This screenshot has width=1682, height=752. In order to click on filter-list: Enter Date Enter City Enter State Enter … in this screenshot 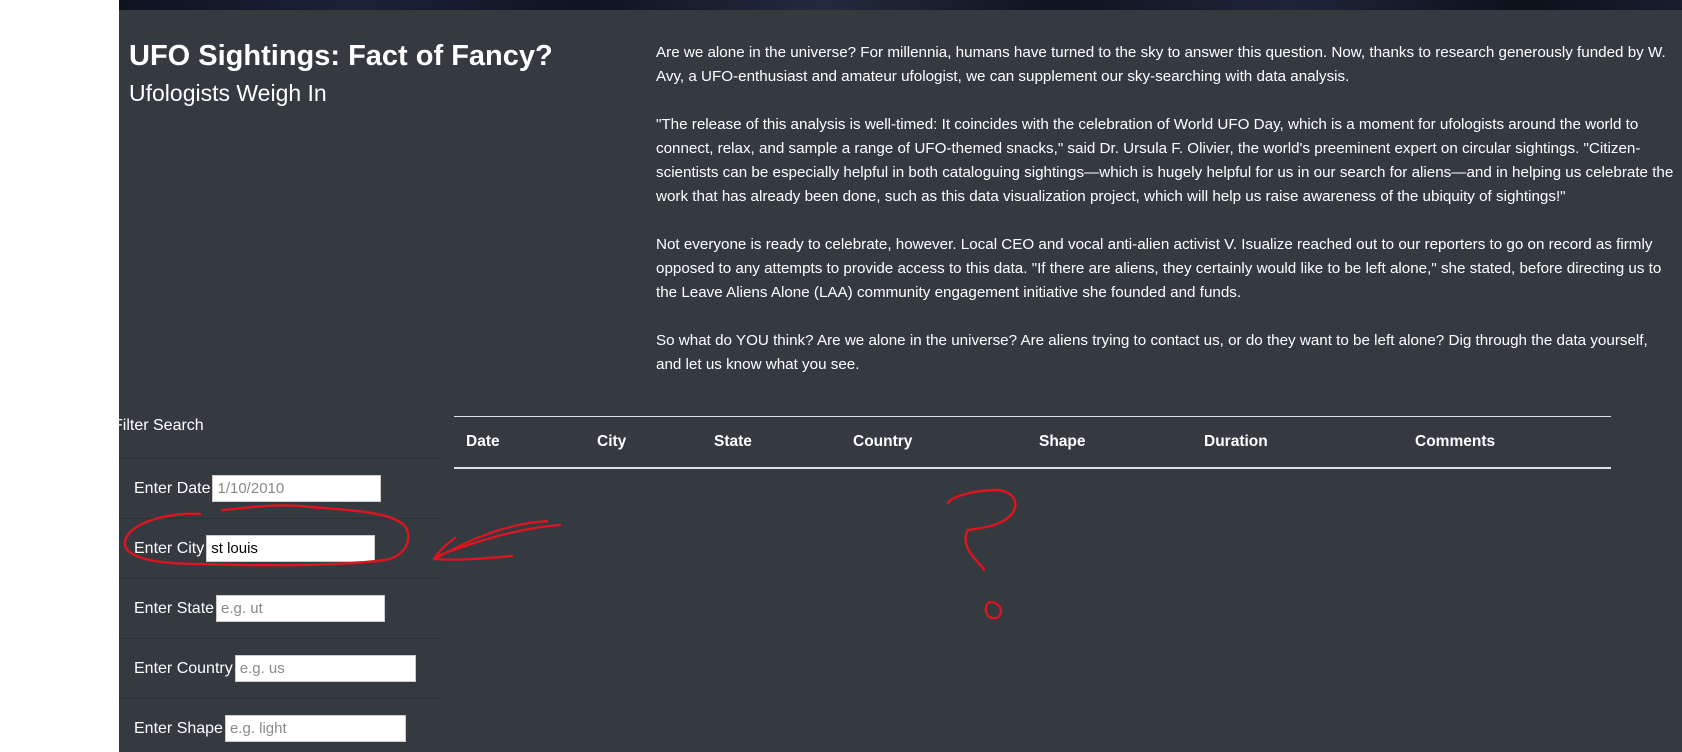, I will do `click(279, 605)`.